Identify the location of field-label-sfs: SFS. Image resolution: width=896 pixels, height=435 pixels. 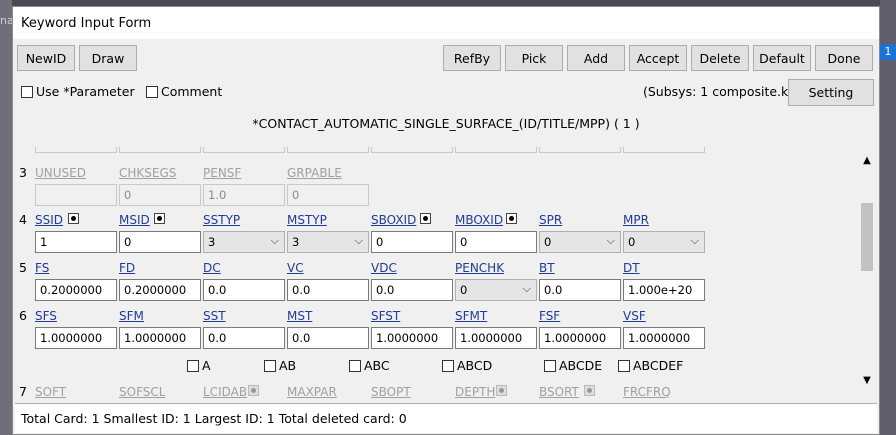
(46, 316).